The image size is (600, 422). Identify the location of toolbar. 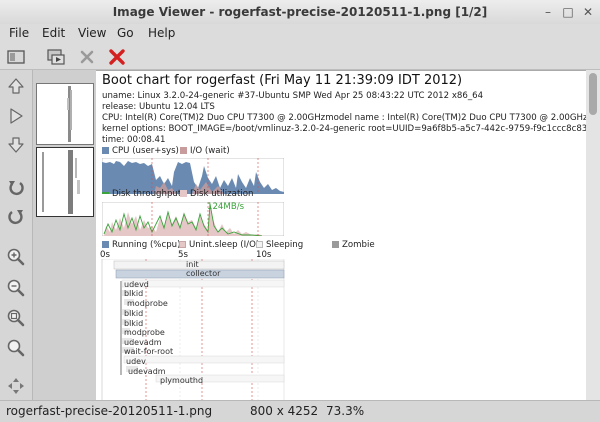
(300, 57).